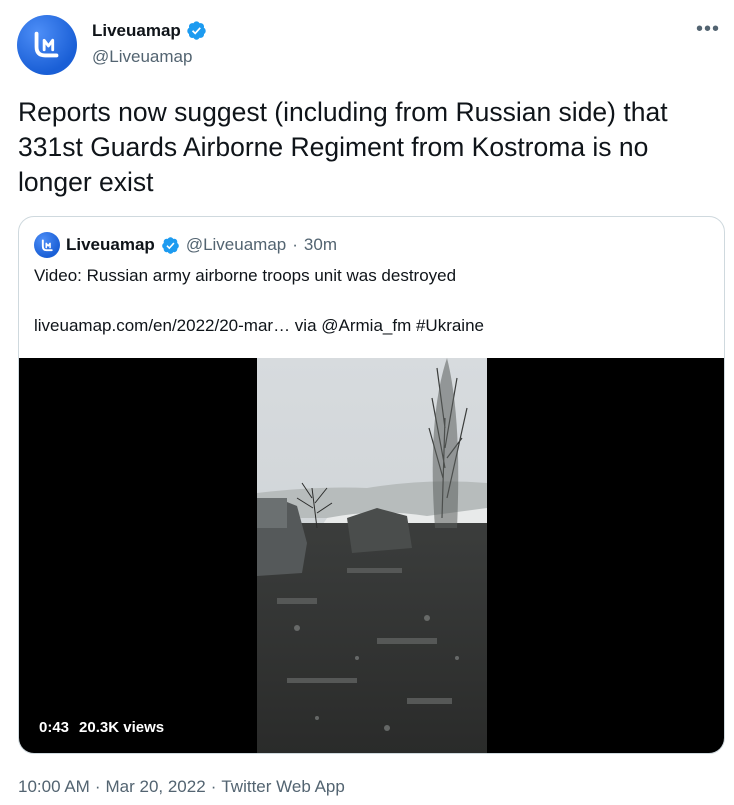 This screenshot has height=805, width=734. I want to click on quoted-avatar, so click(47, 245).